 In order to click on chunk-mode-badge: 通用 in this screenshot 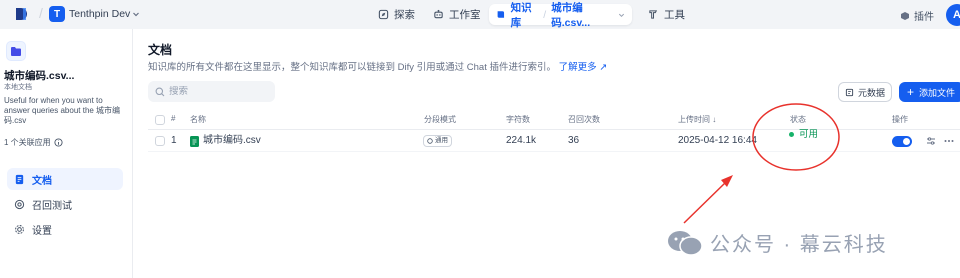, I will do `click(437, 141)`.